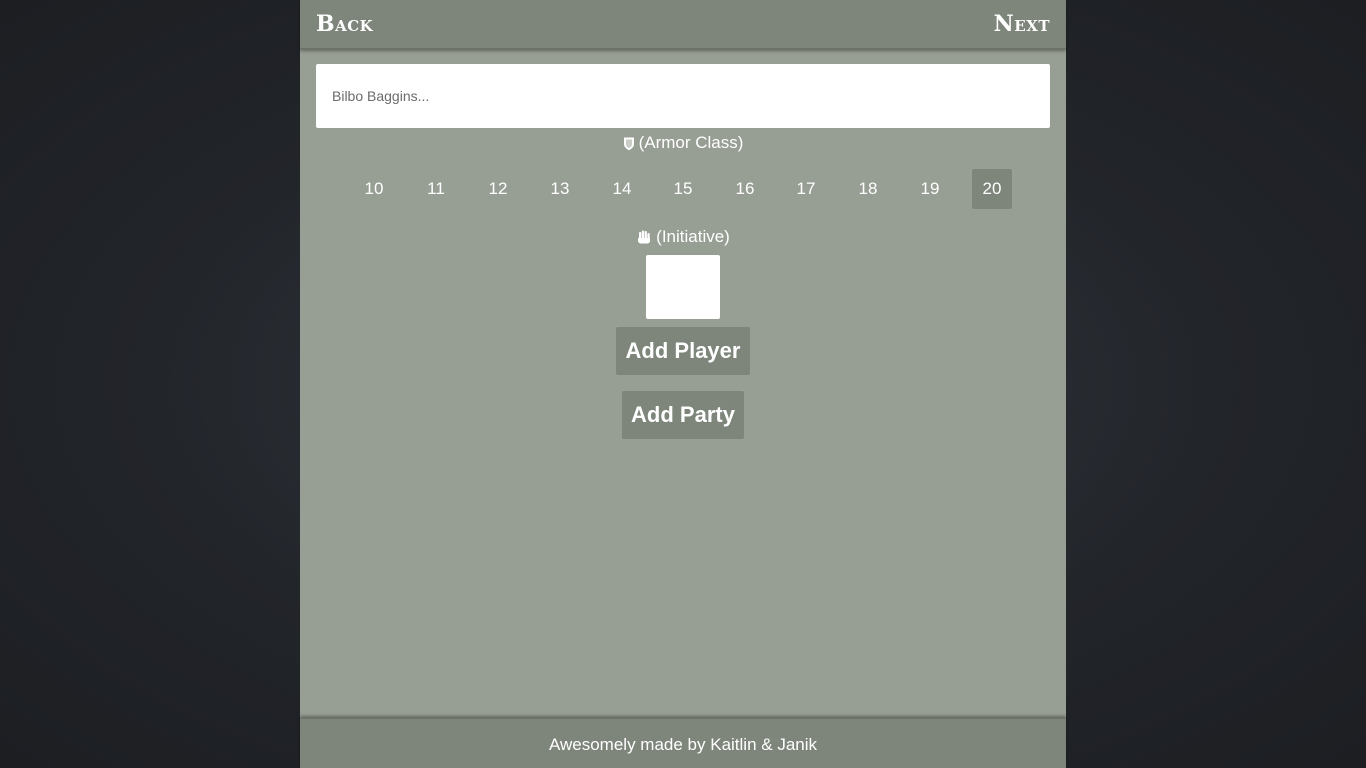 Image resolution: width=1366 pixels, height=768 pixels. What do you see at coordinates (622, 189) in the screenshot?
I see `armor-class-option: 14` at bounding box center [622, 189].